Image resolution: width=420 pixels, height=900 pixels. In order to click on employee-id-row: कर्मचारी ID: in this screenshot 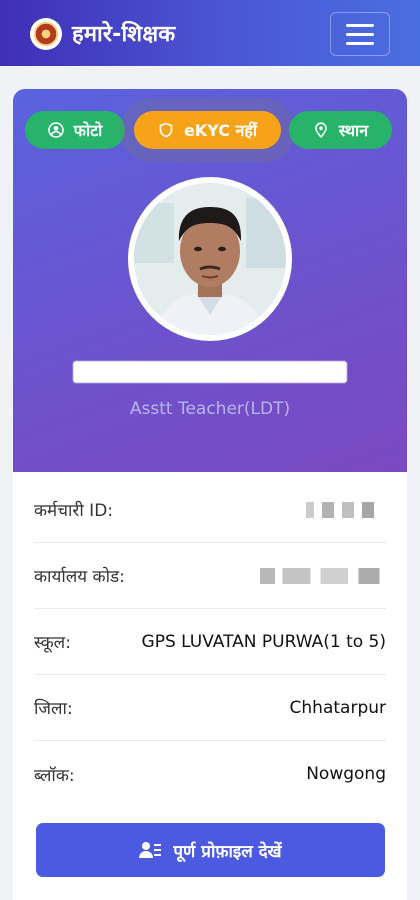, I will do `click(210, 510)`.